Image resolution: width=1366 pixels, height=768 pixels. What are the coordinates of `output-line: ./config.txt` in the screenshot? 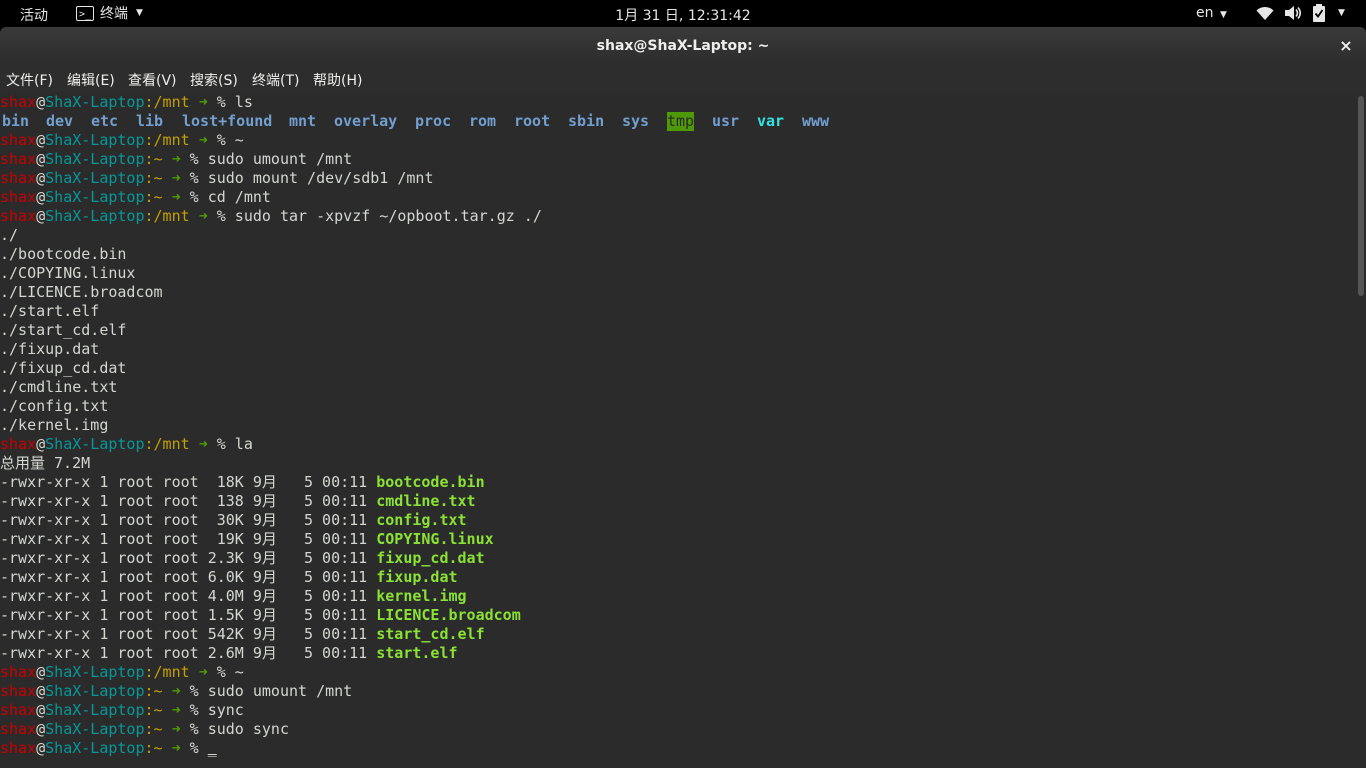 It's located at (54, 406).